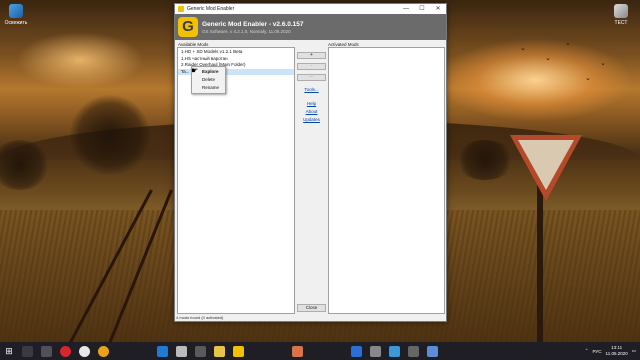 The height and width of the screenshot is (360, 640). I want to click on keyboard-language: РУС, so click(597, 351).